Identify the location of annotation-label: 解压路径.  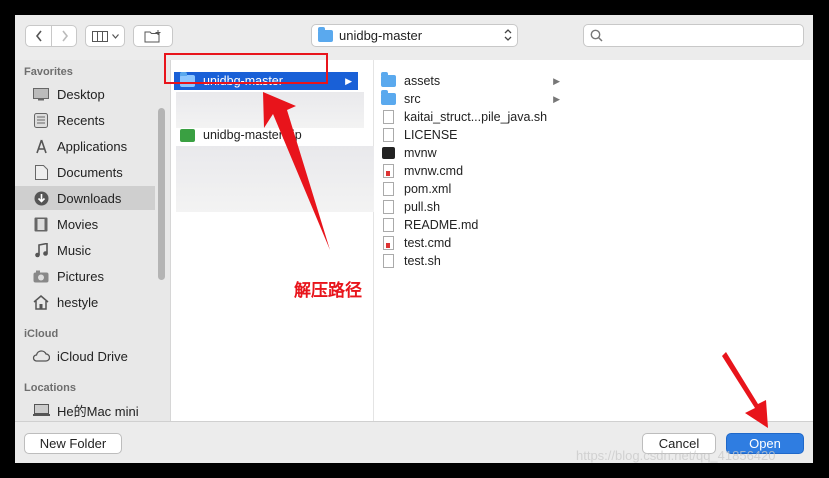
(328, 290).